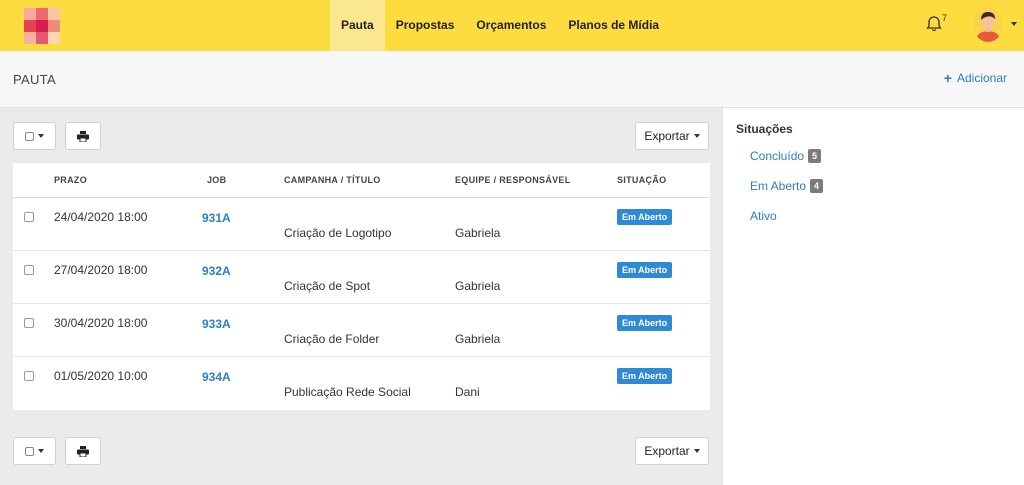  I want to click on page-header: PAUTA + Adicionar, so click(512, 79).